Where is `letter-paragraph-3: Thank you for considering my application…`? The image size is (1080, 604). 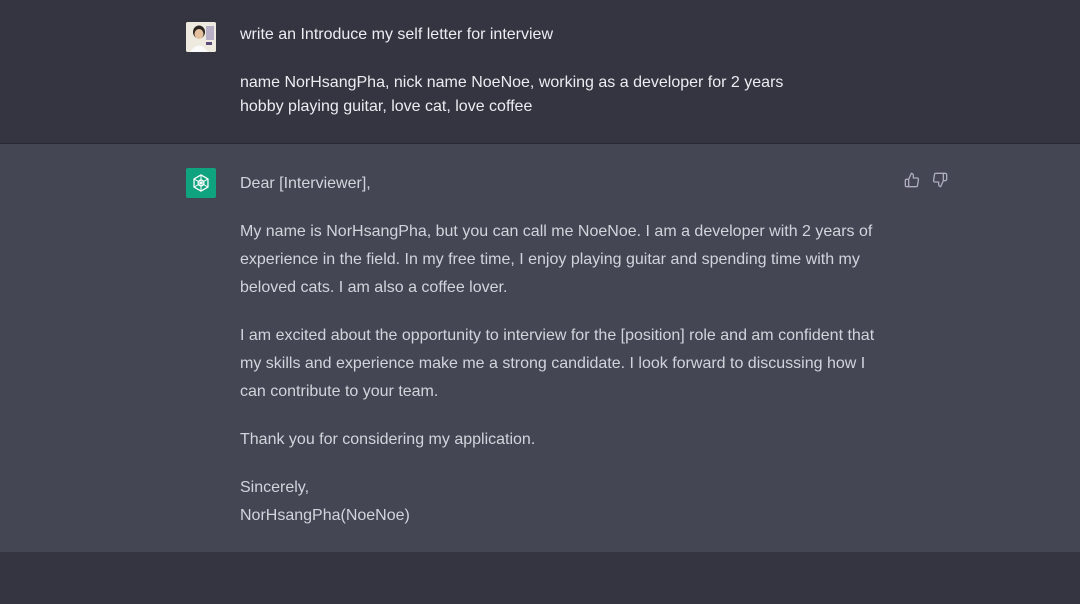 letter-paragraph-3: Thank you for considering my application… is located at coordinates (388, 439).